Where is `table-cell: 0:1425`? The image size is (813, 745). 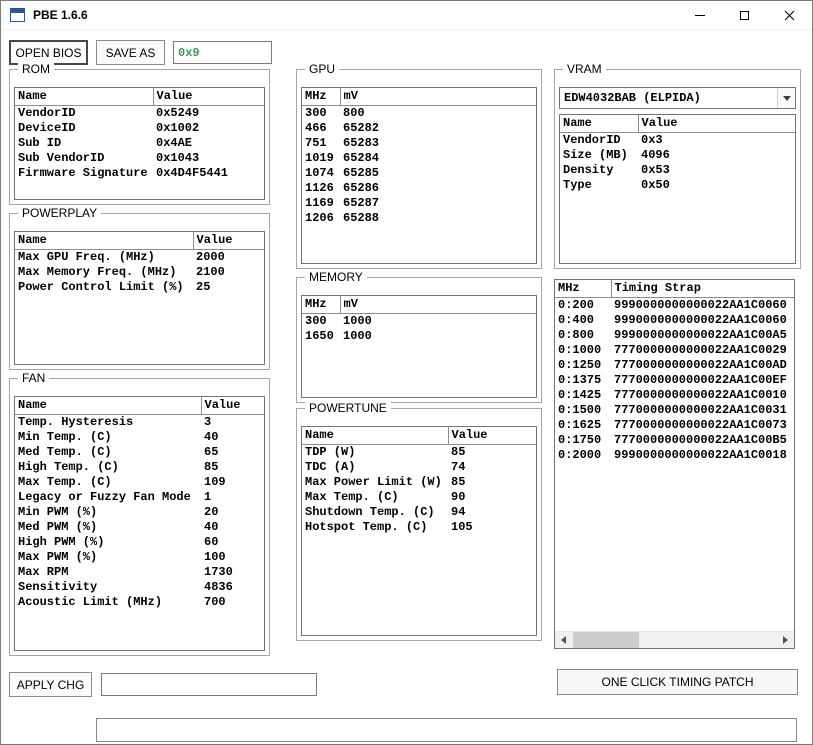 table-cell: 0:1425 is located at coordinates (580, 394).